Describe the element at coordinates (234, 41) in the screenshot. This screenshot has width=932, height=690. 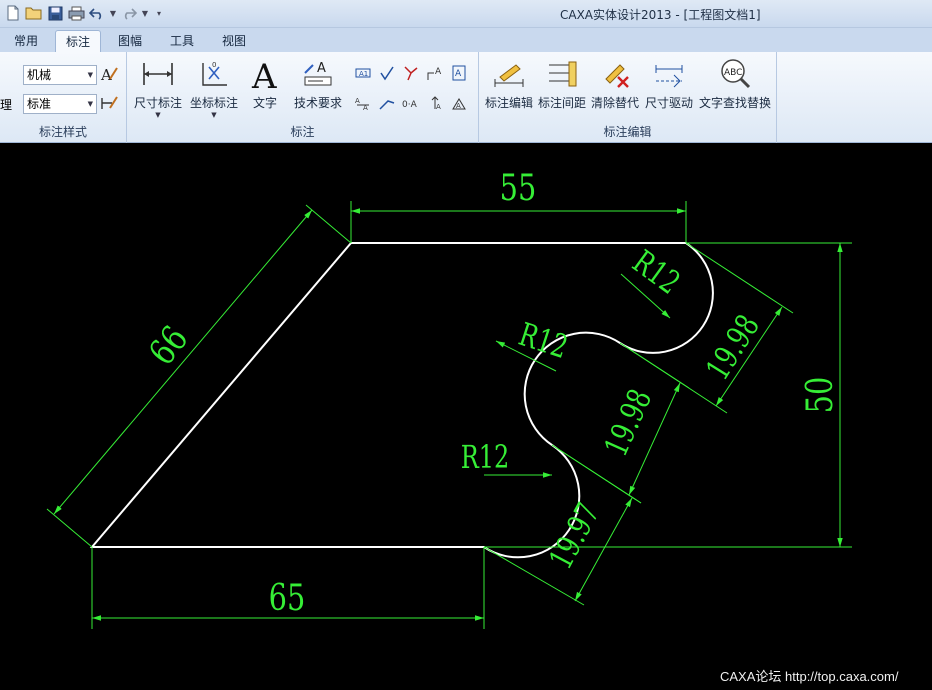
I see `tab-view: 视图` at that location.